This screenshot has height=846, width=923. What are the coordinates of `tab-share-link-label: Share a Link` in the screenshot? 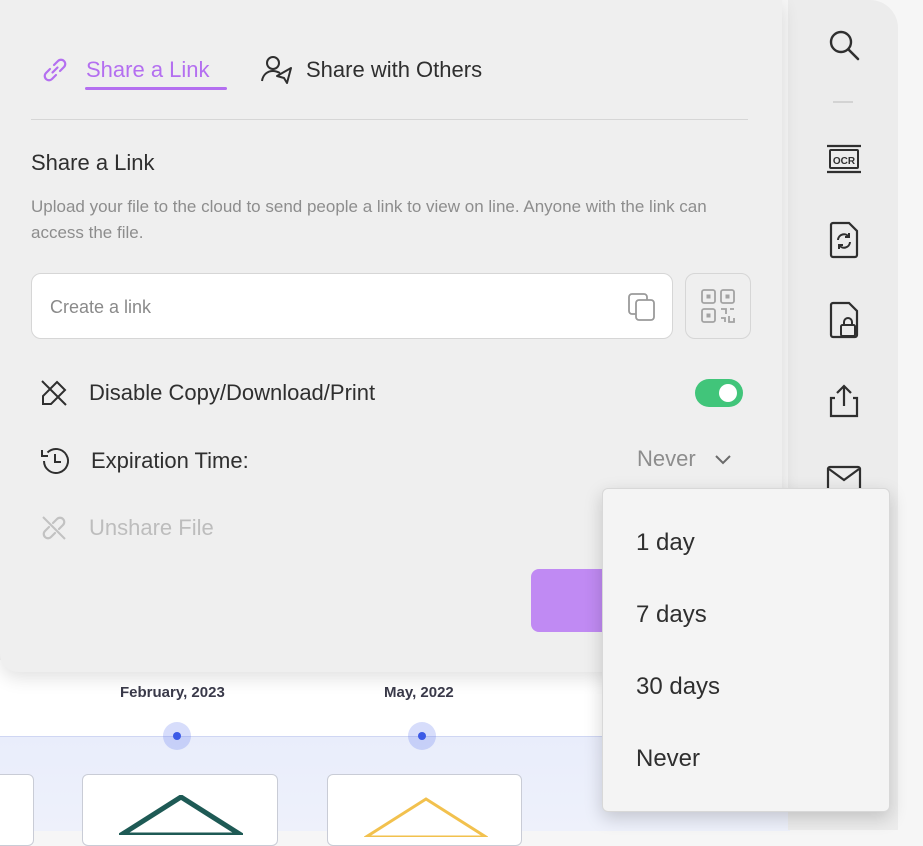 It's located at (148, 69).